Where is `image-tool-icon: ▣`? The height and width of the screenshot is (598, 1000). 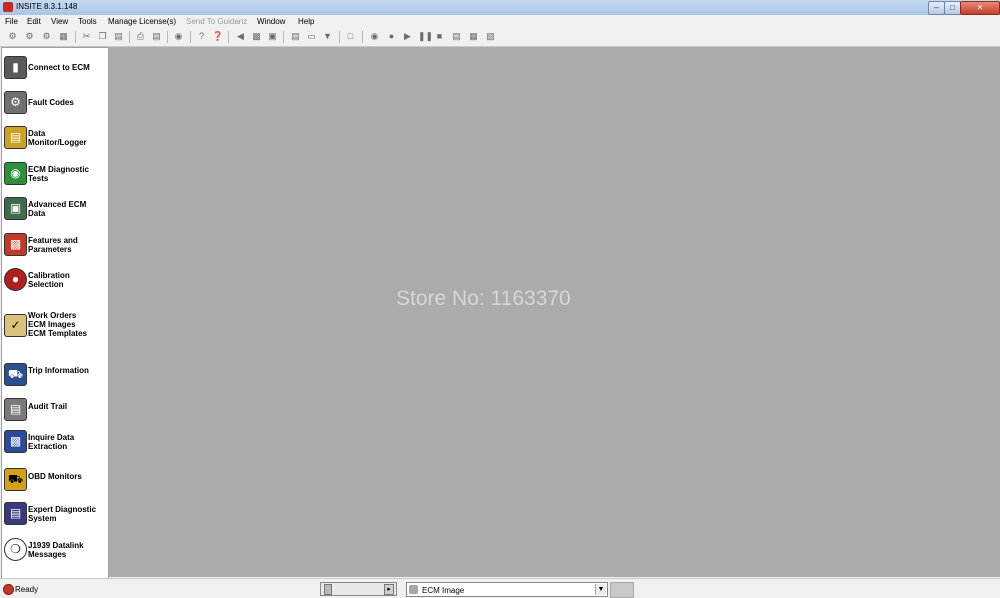 image-tool-icon: ▣ is located at coordinates (272, 36).